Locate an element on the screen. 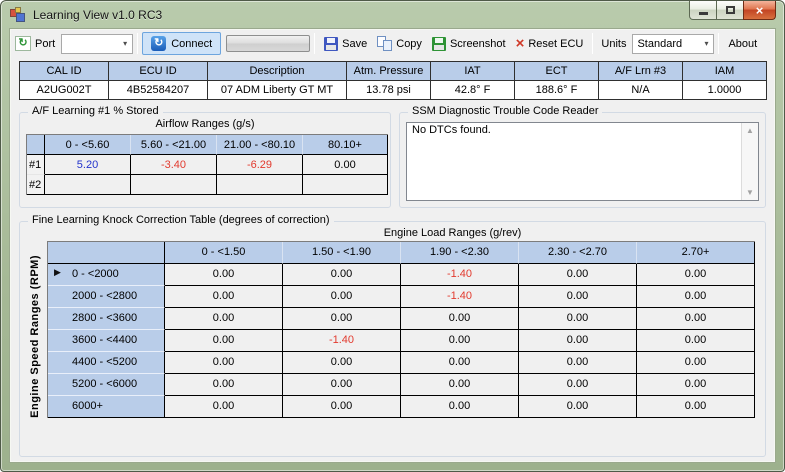 The width and height of the screenshot is (785, 472). knock-col-header: 1.50 - <1.90 is located at coordinates (342, 253).